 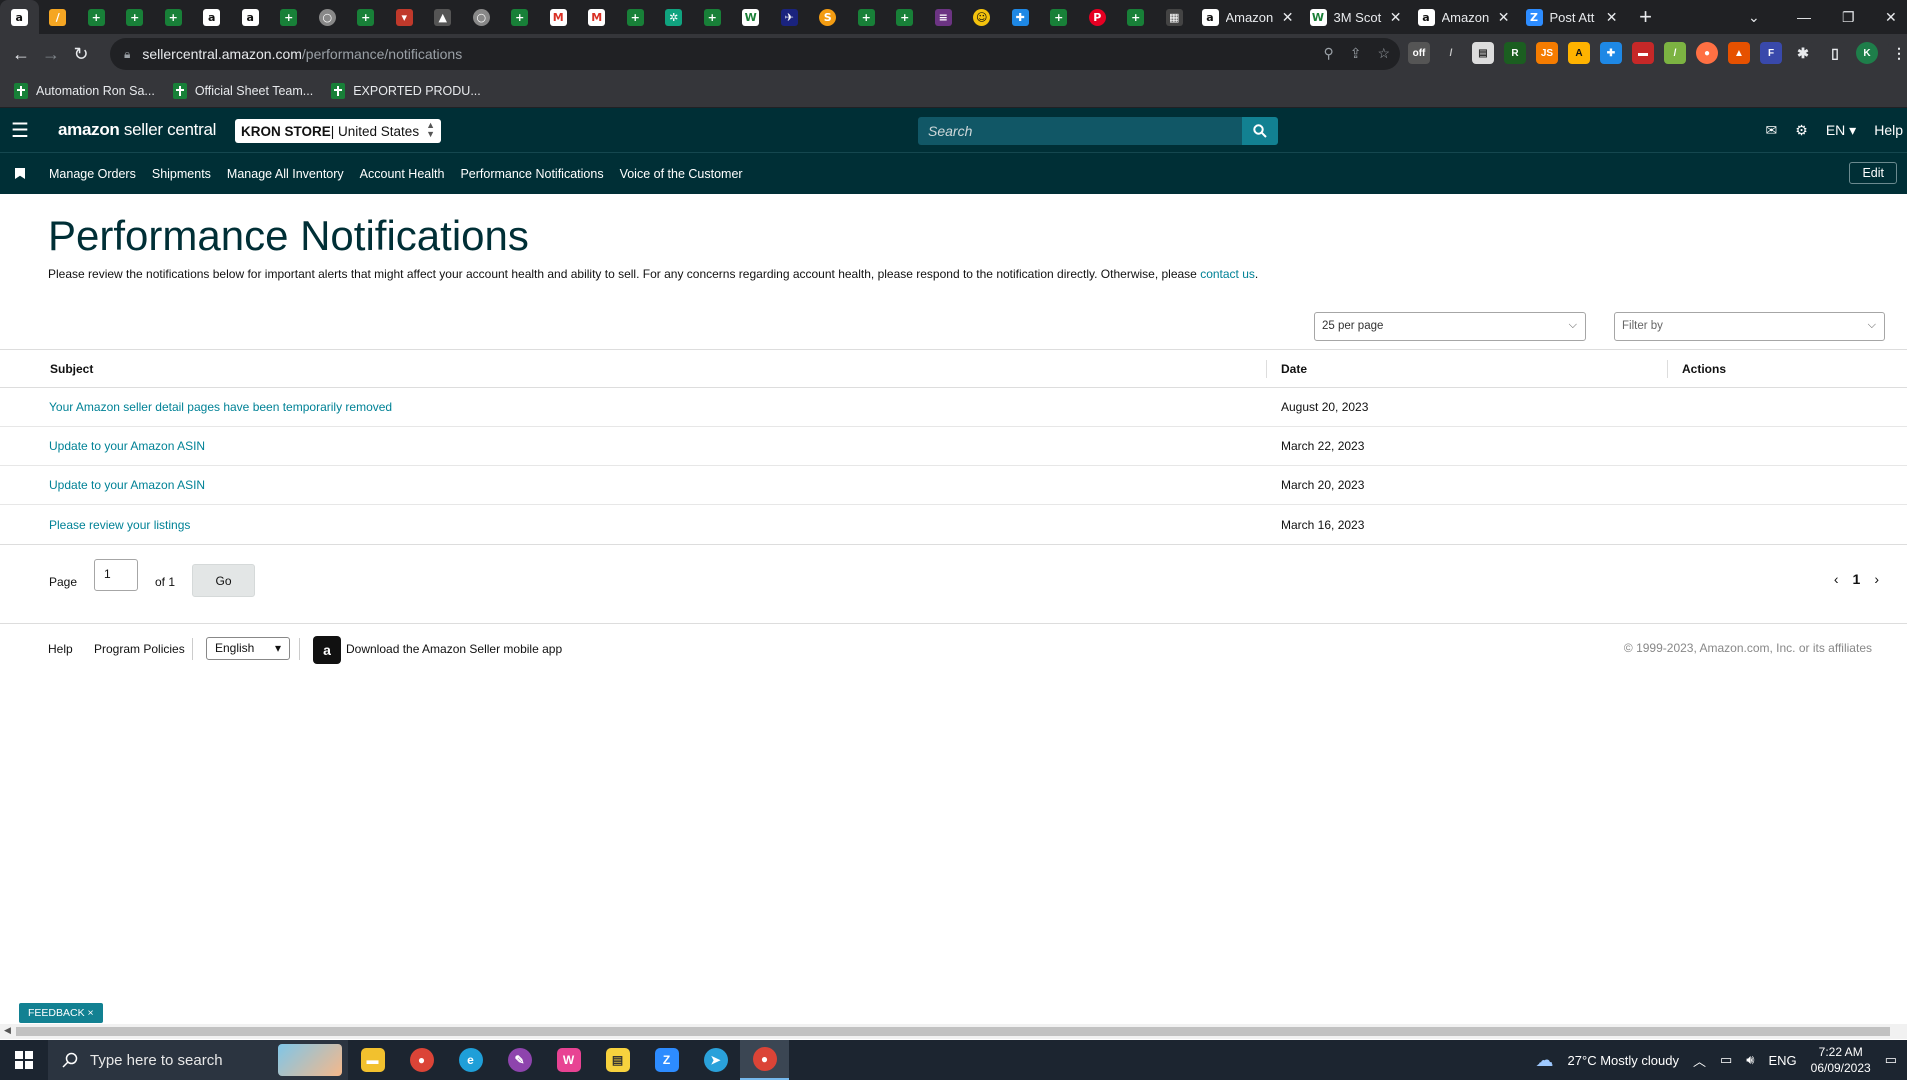 I want to click on header-date: Date, so click(x=1294, y=369).